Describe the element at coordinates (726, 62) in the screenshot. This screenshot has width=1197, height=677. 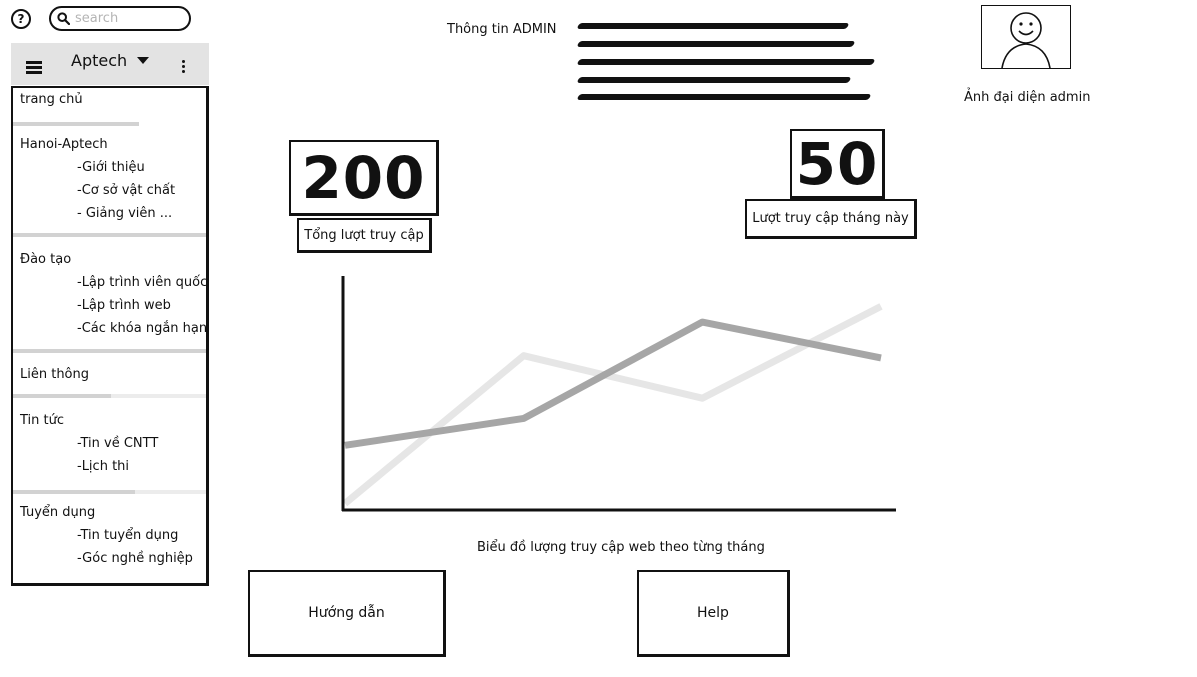
I see `admin-info-placeholder-text` at that location.